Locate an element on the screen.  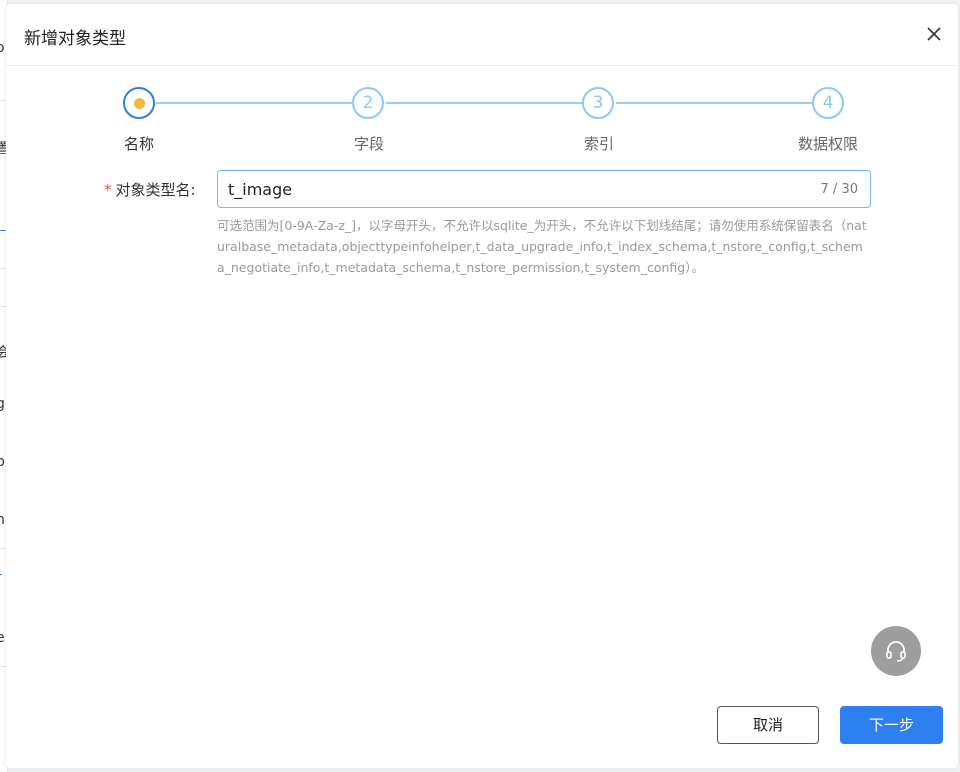
character-counter: 7 / 30 is located at coordinates (839, 189).